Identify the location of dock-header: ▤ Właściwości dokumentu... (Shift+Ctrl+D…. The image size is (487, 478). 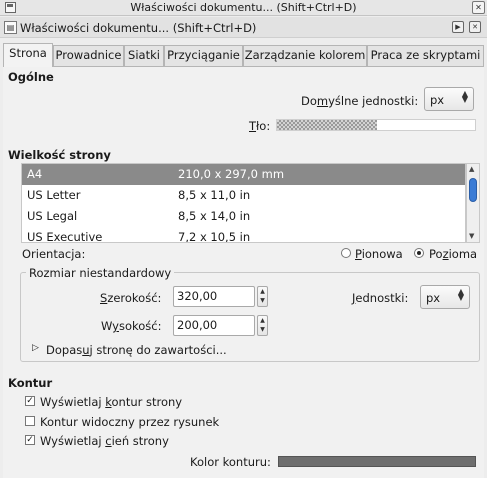
(243, 27).